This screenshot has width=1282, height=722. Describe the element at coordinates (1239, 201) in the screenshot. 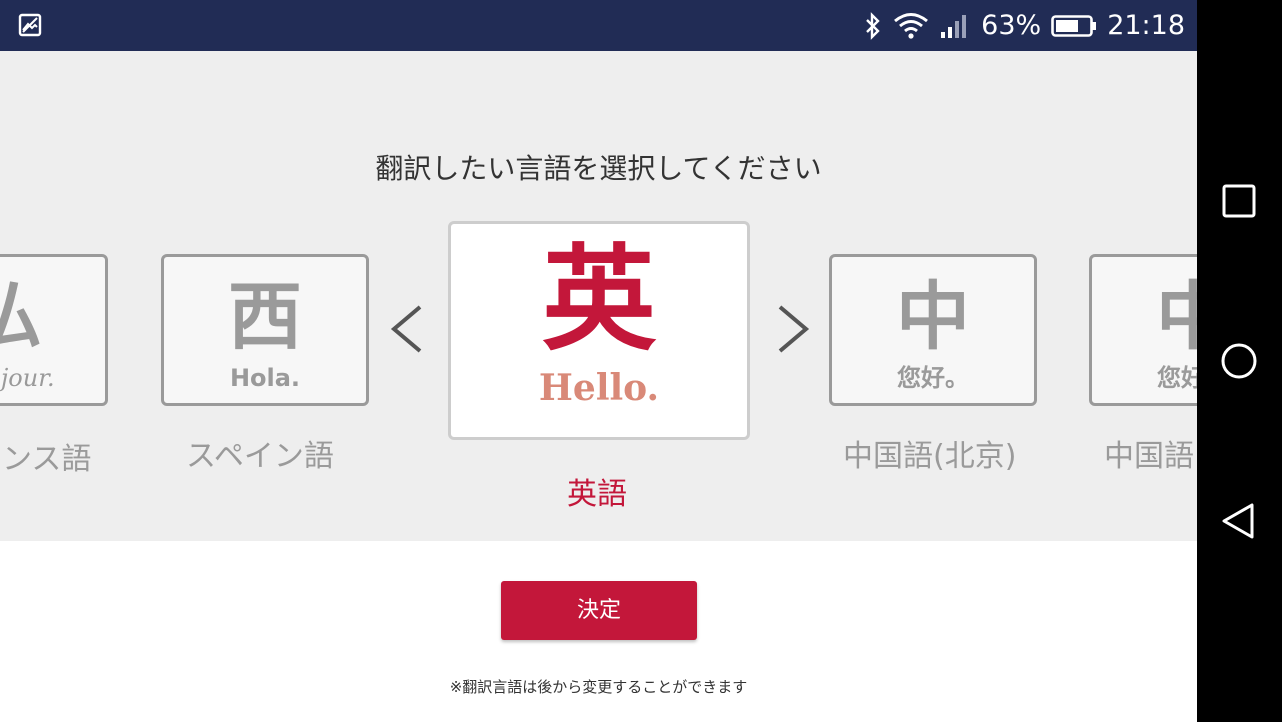

I see `square-icon` at that location.